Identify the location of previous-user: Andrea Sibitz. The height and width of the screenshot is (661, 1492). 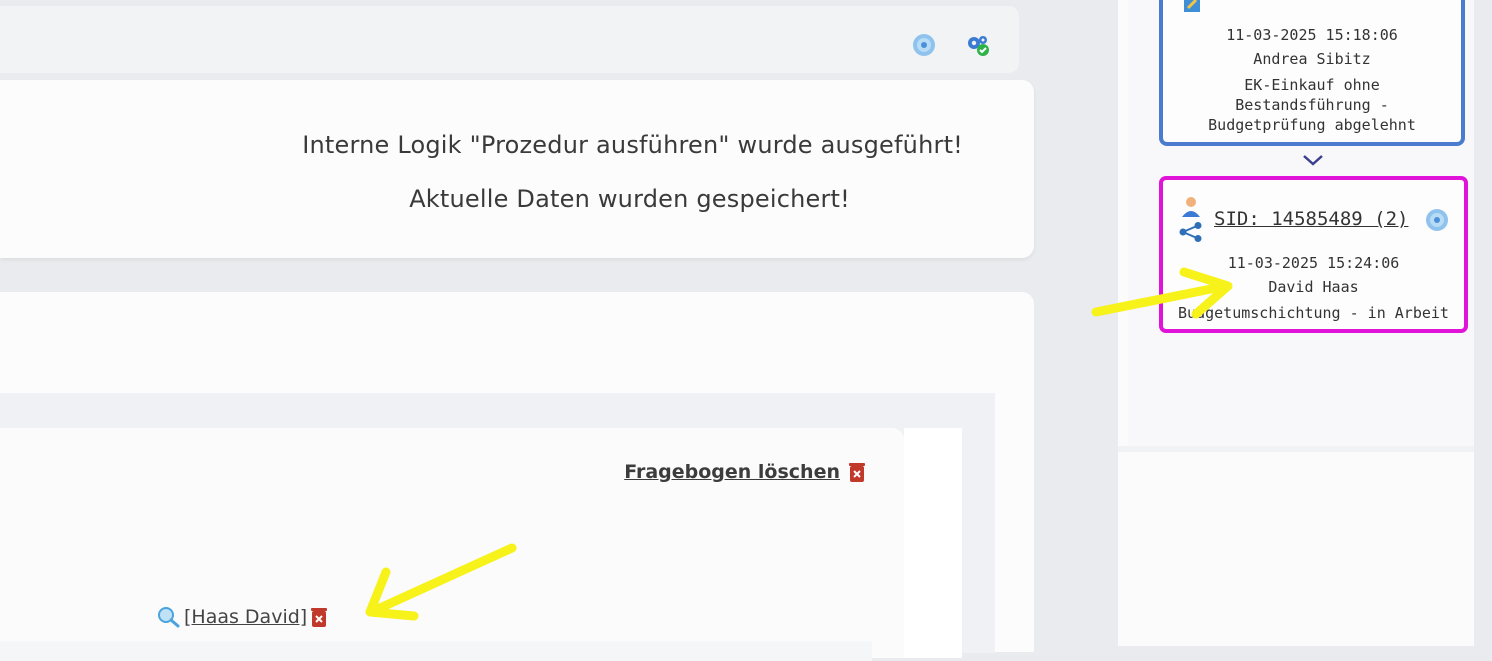
(1312, 59).